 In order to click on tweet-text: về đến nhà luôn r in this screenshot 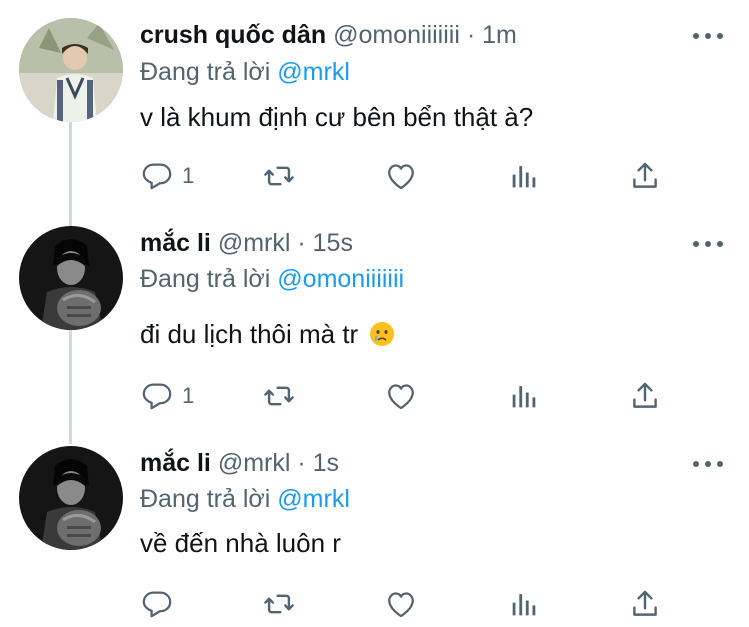, I will do `click(240, 543)`.